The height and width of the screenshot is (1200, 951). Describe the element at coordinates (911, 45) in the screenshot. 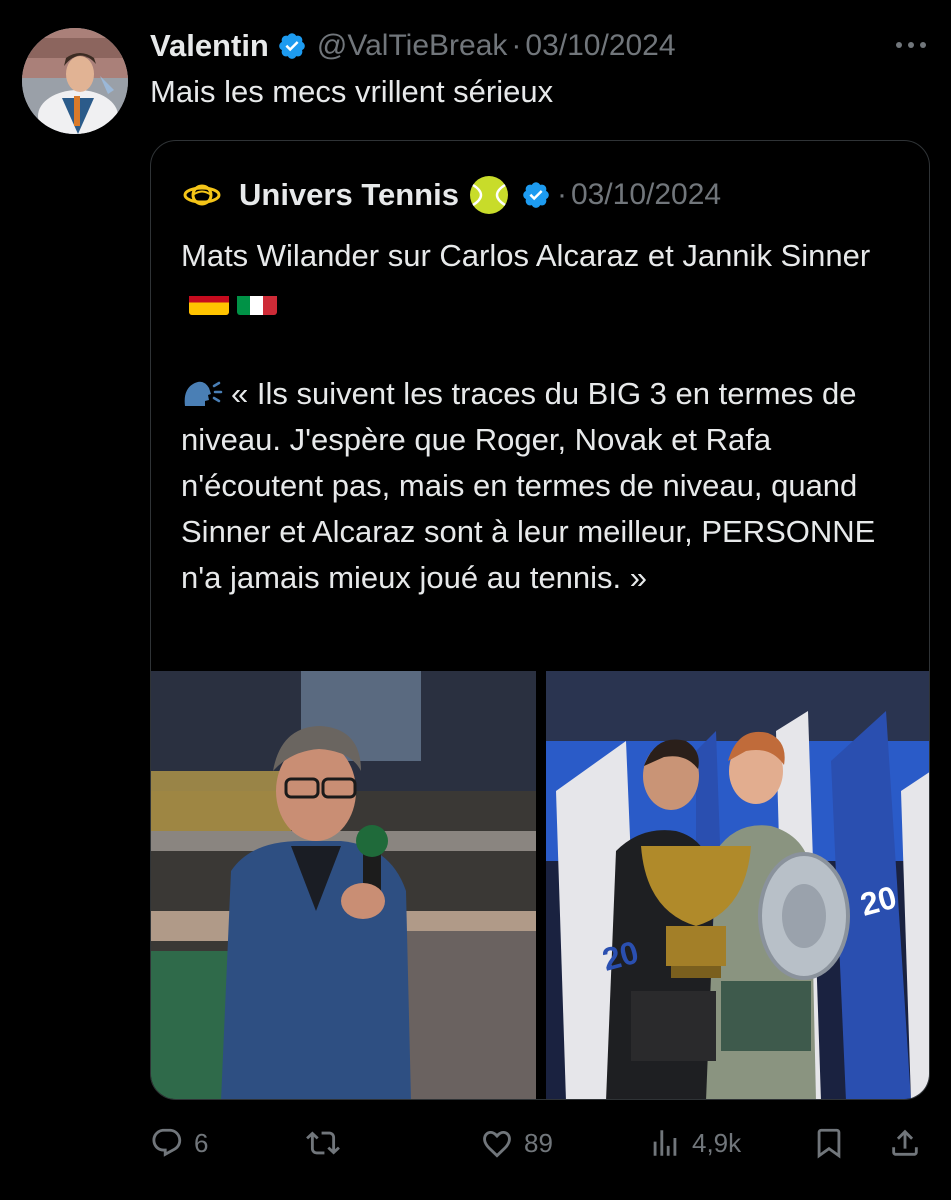

I see `more-icon` at that location.